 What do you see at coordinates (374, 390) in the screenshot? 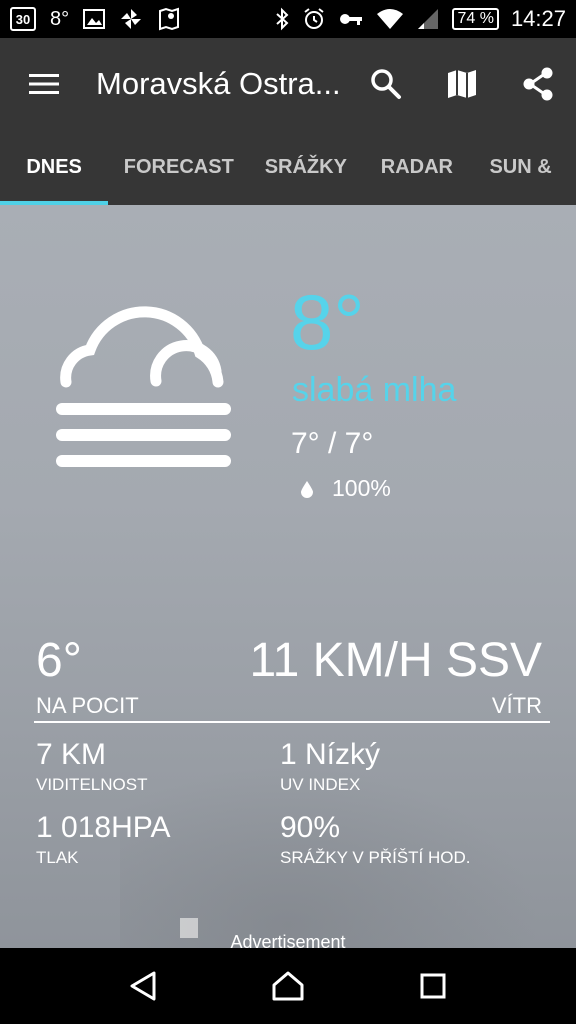
I see `weather-condition: slabá mlha` at bounding box center [374, 390].